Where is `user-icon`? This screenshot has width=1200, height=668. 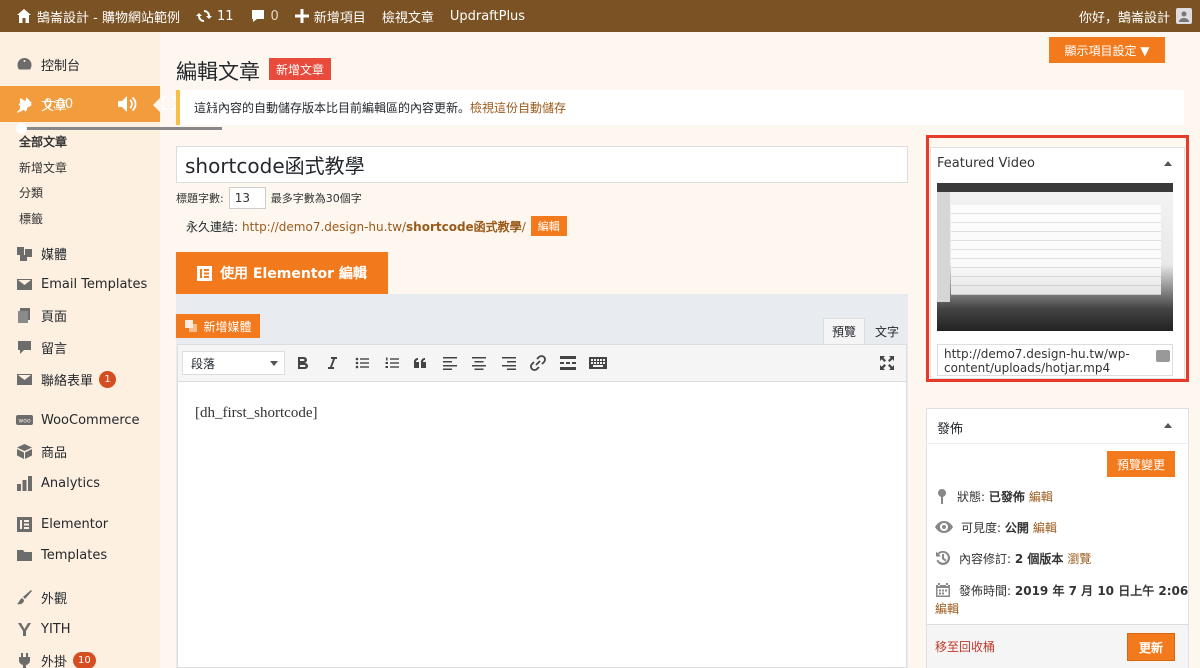
user-icon is located at coordinates (1184, 16).